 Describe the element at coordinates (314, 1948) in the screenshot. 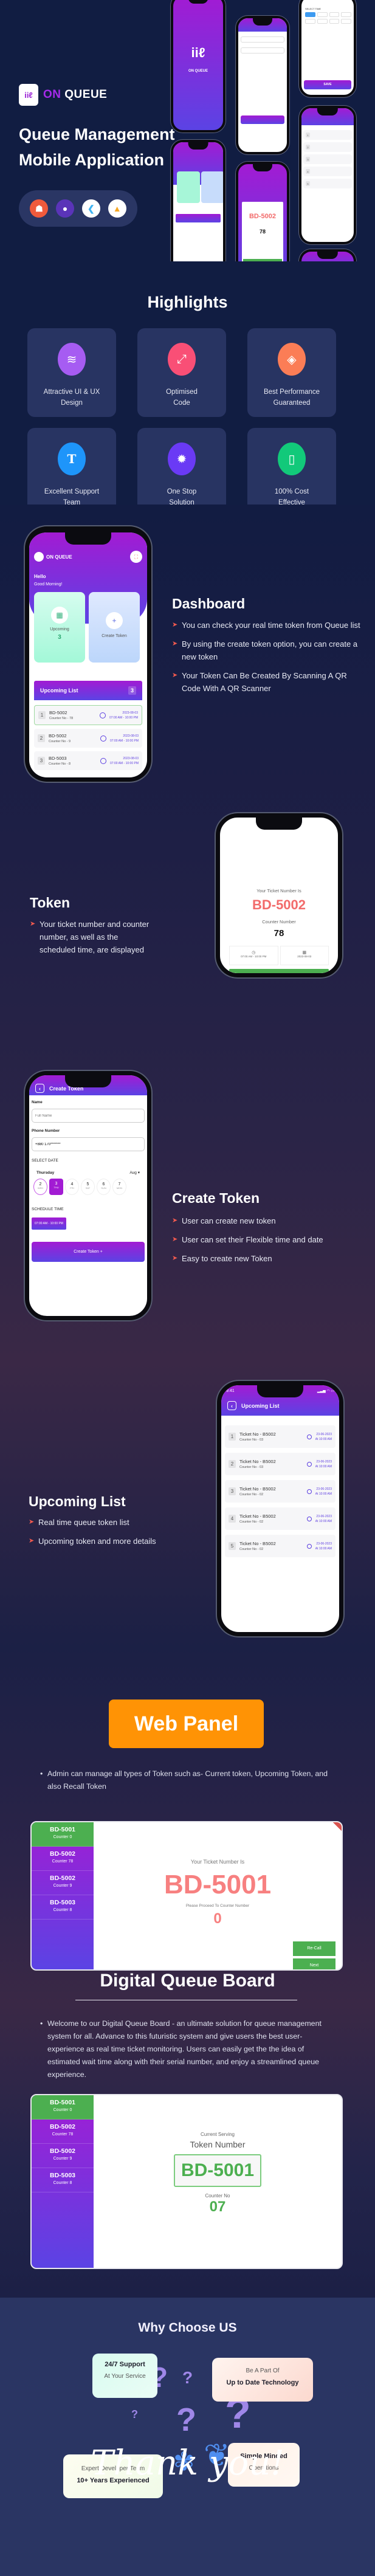

I see `recall-button: Re-Call` at that location.